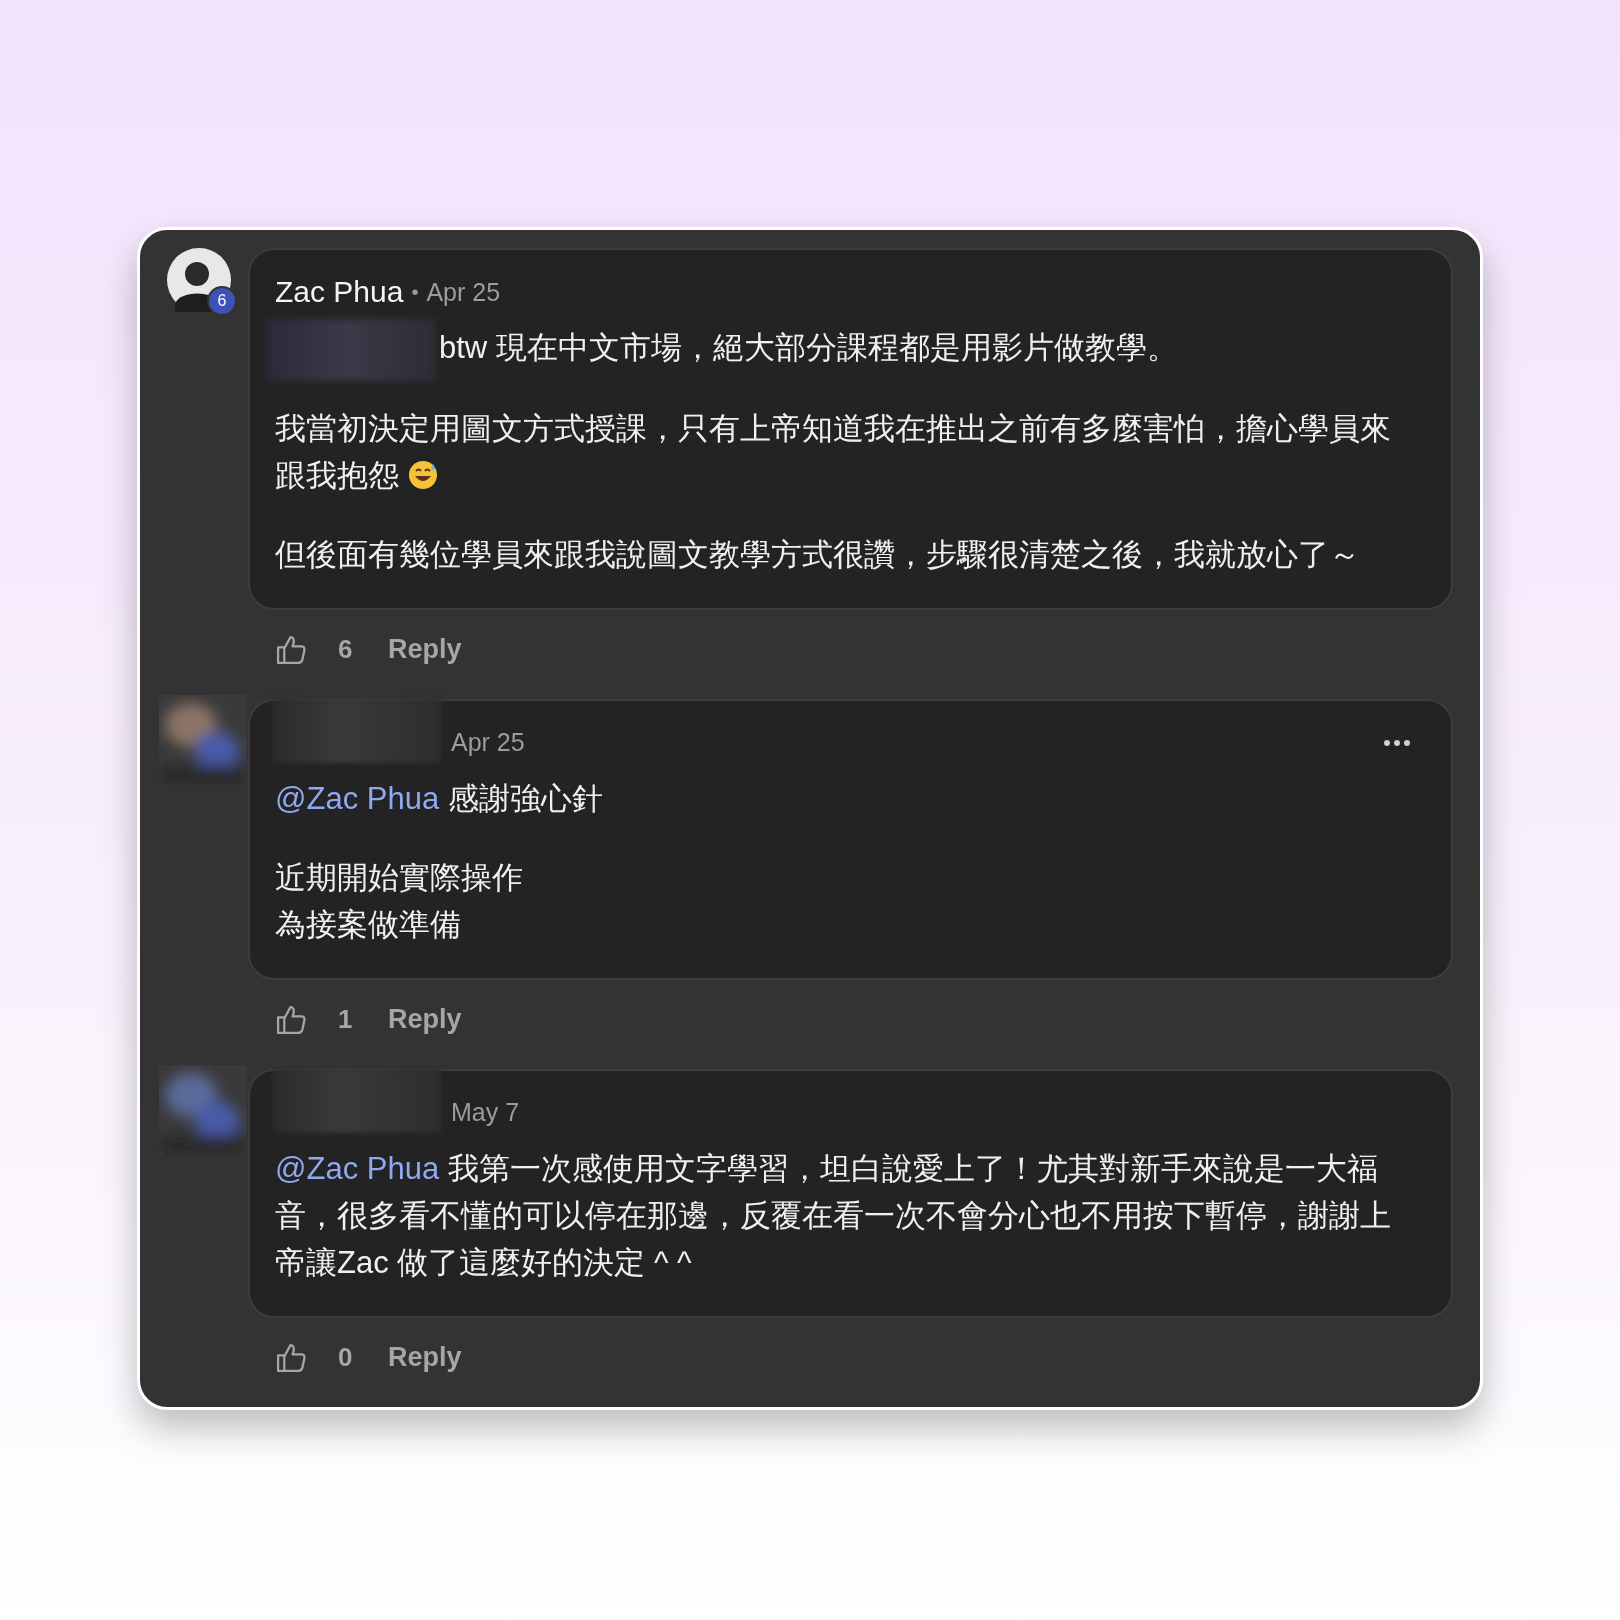 This screenshot has width=1620, height=1620. What do you see at coordinates (222, 301) in the screenshot?
I see `level-badge: 6` at bounding box center [222, 301].